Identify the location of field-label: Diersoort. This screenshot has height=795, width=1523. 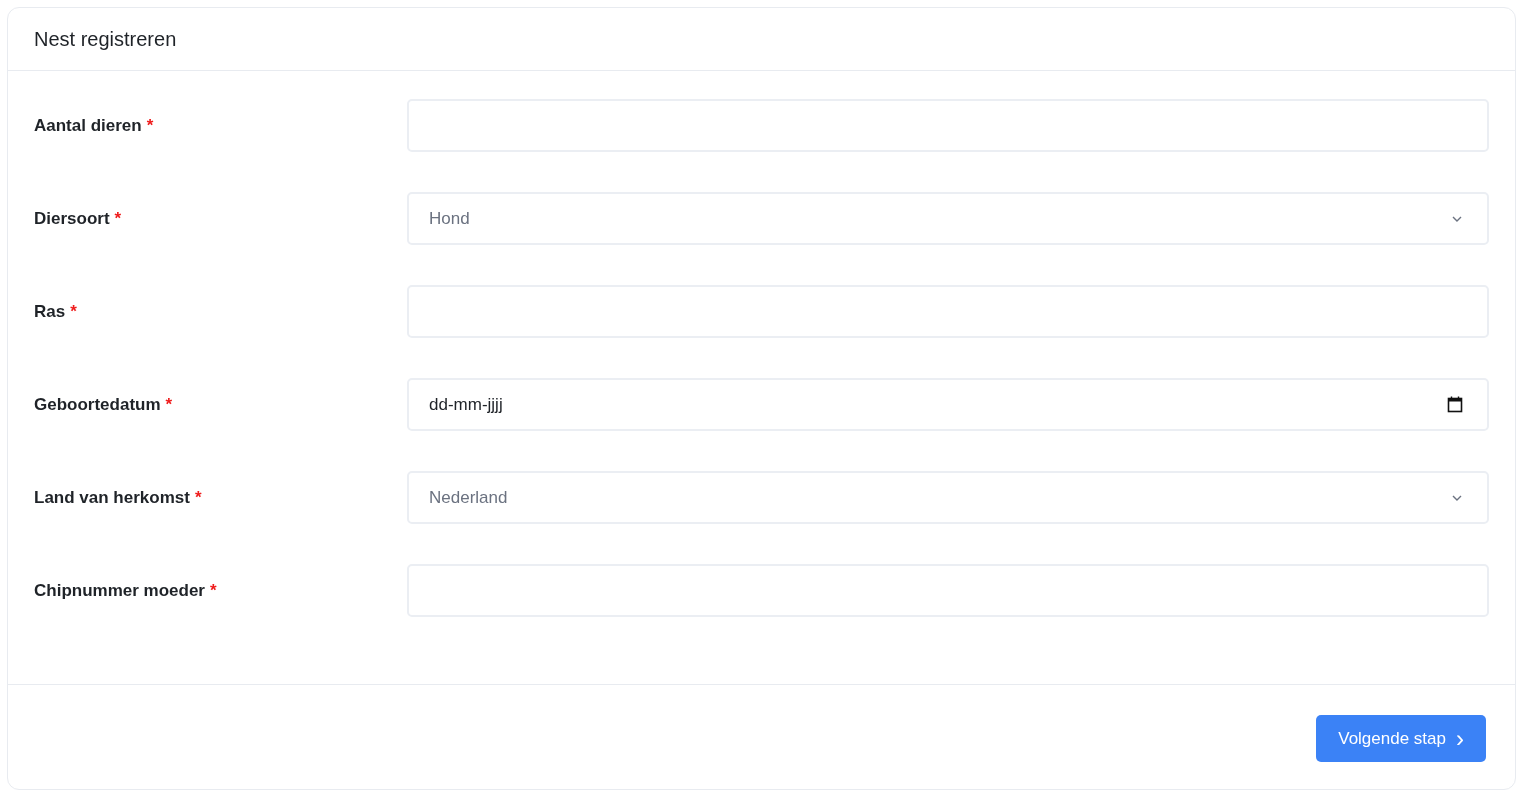
(72, 218).